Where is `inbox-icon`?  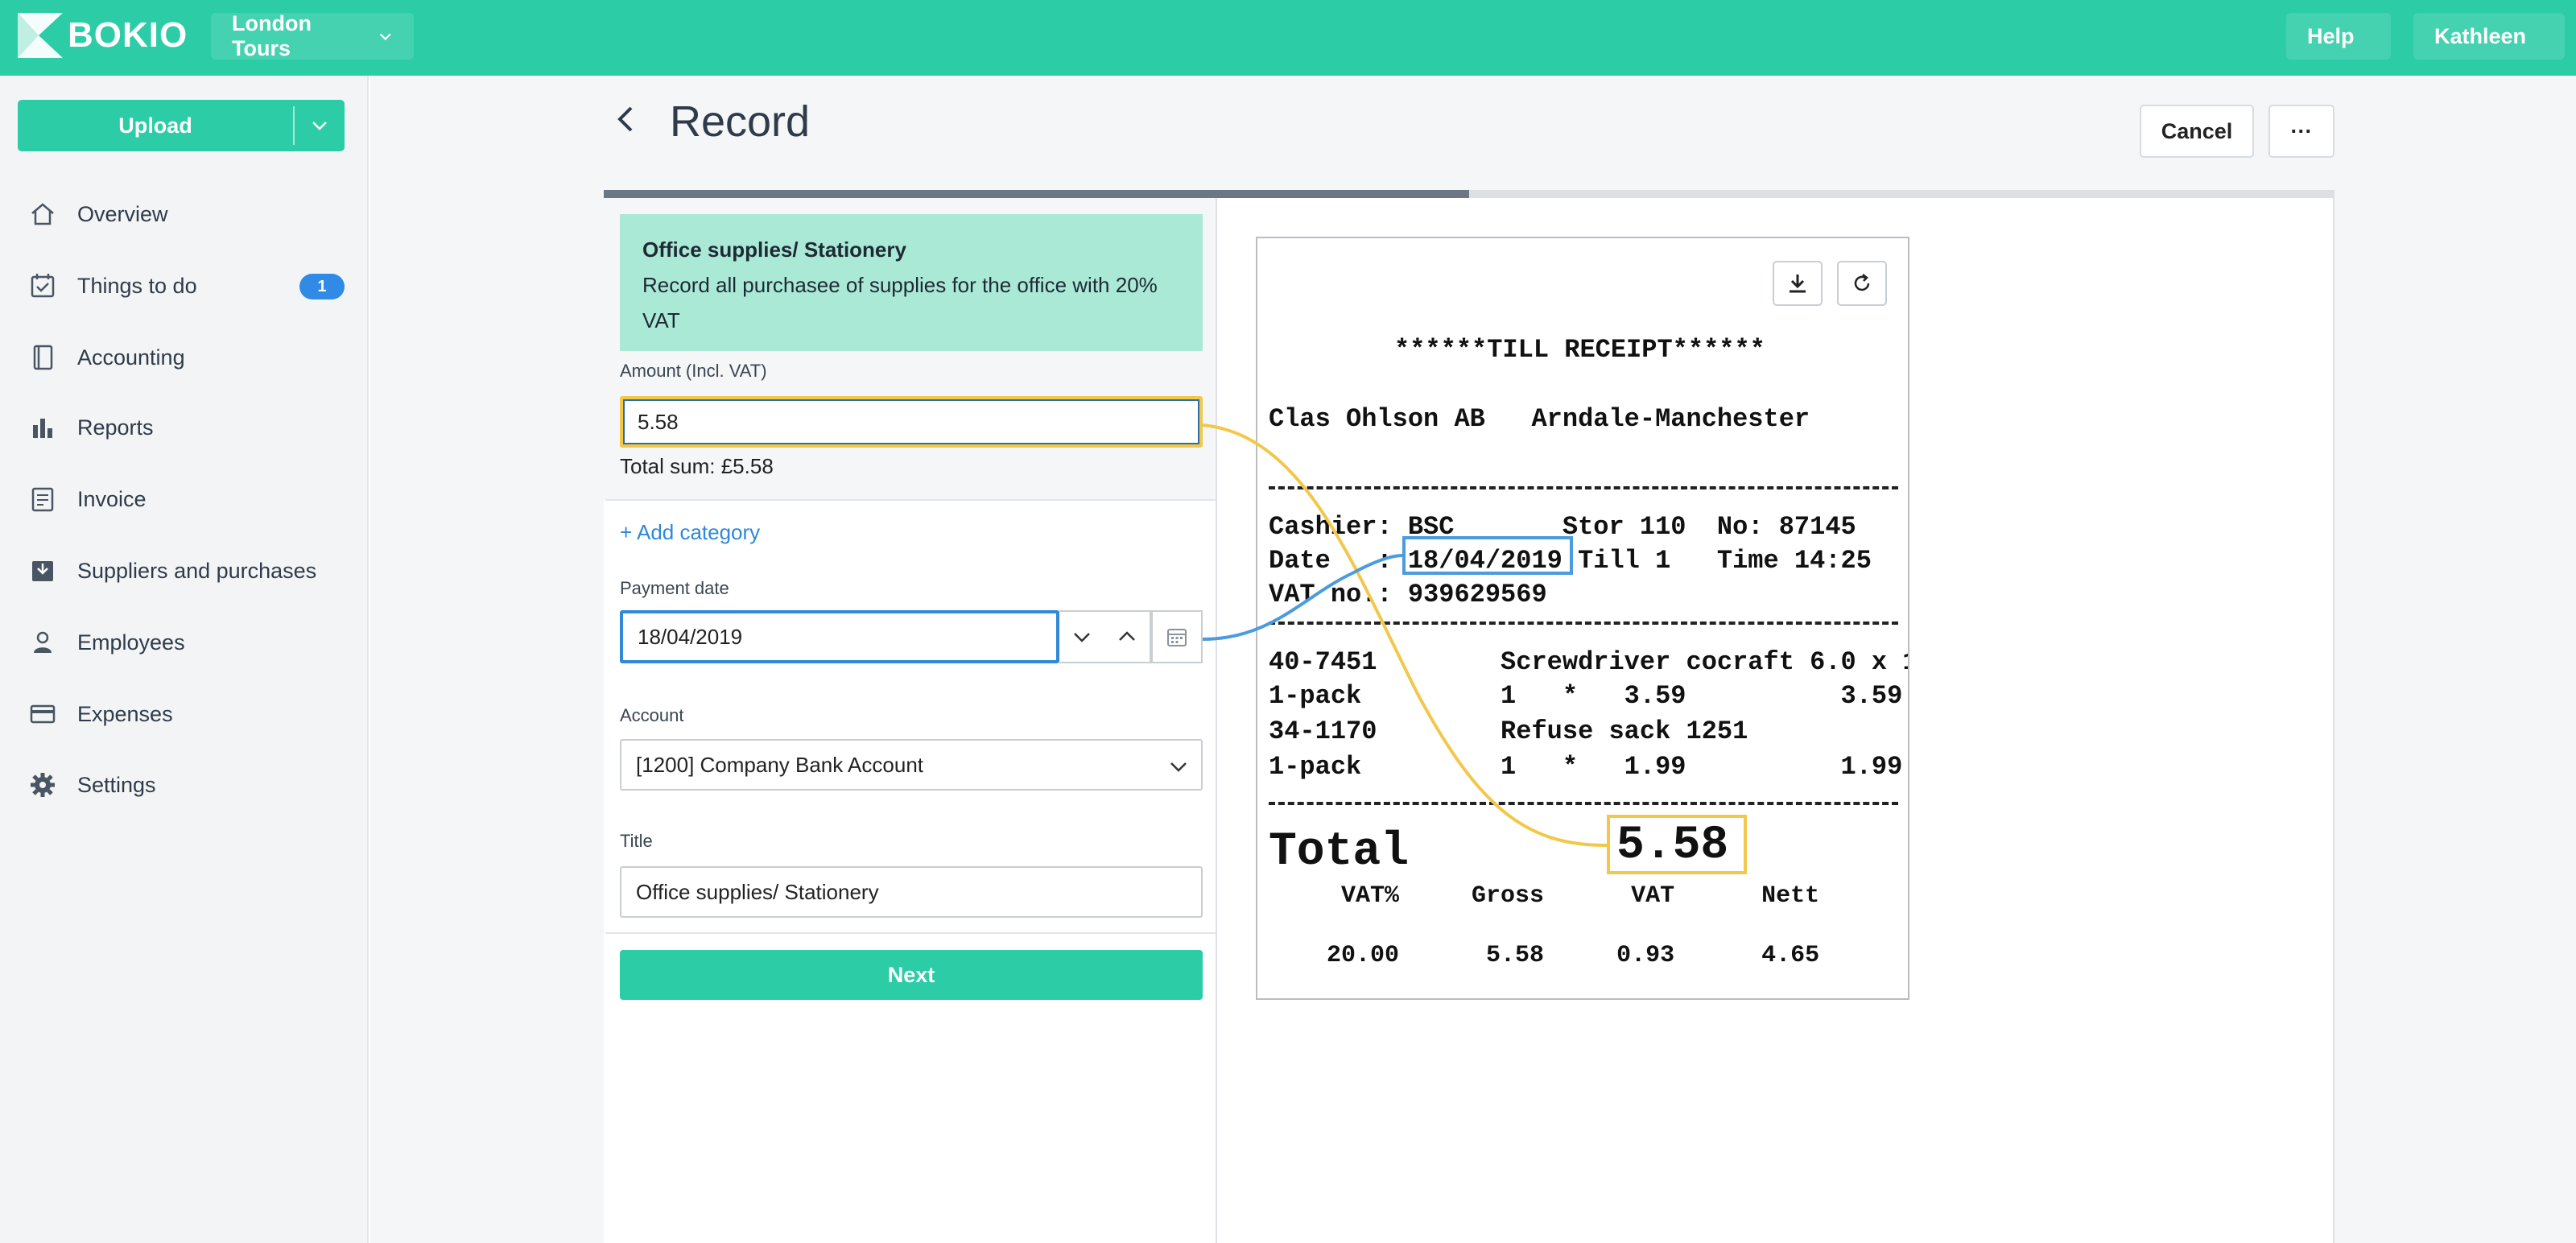
inbox-icon is located at coordinates (42, 570).